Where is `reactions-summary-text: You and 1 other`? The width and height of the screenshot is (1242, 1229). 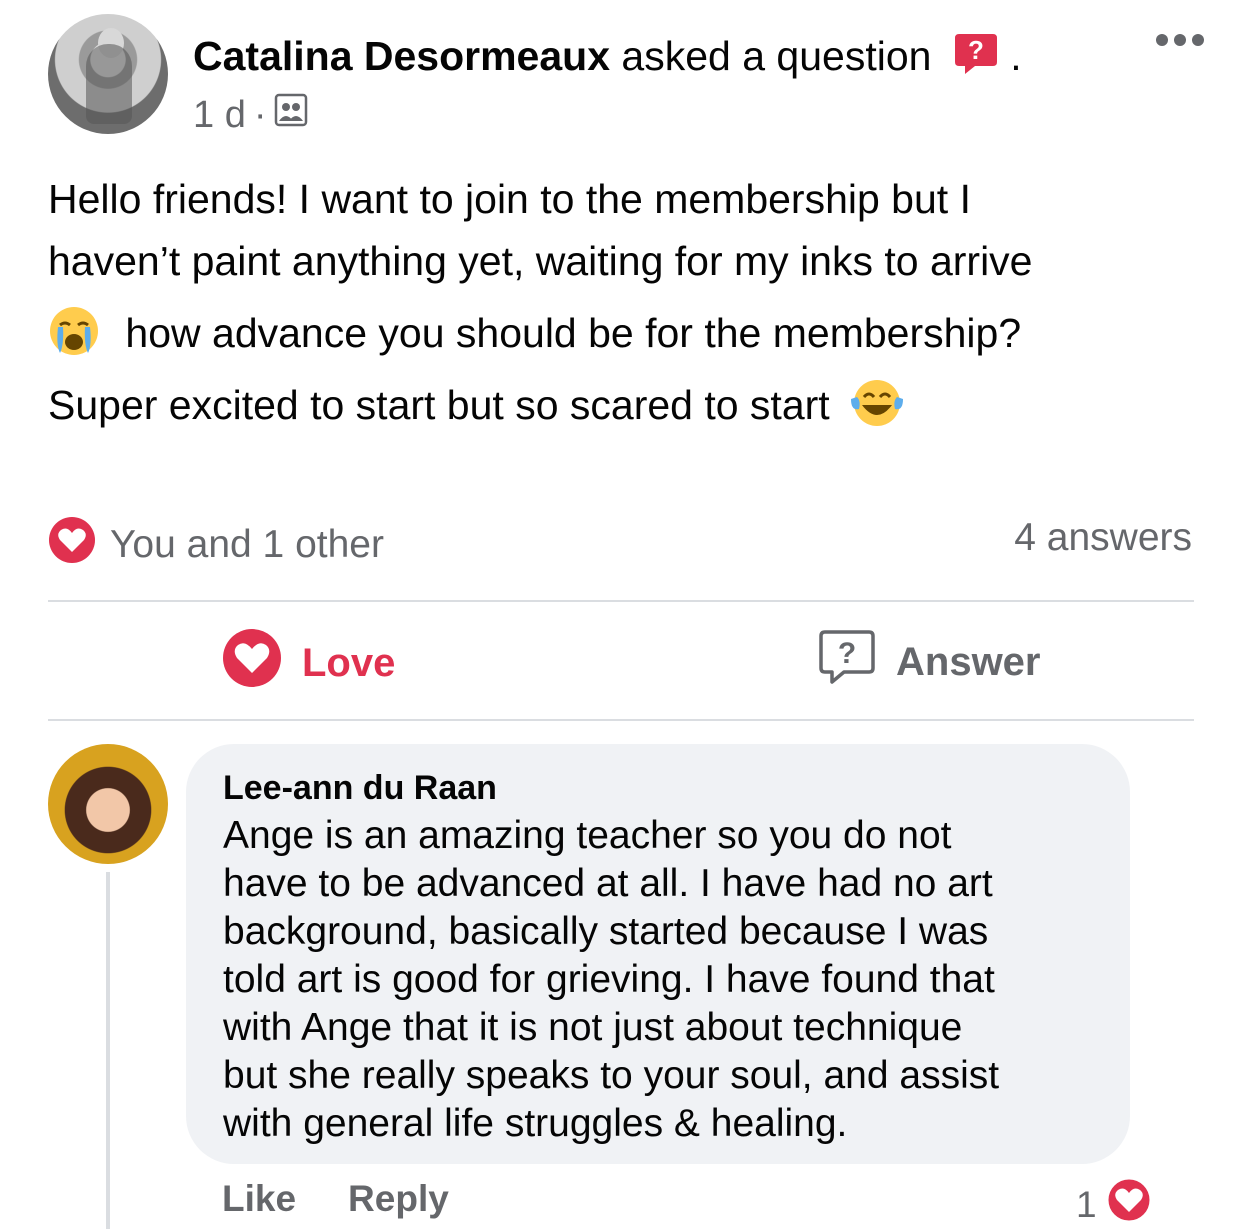
reactions-summary-text: You and 1 other is located at coordinates (247, 544).